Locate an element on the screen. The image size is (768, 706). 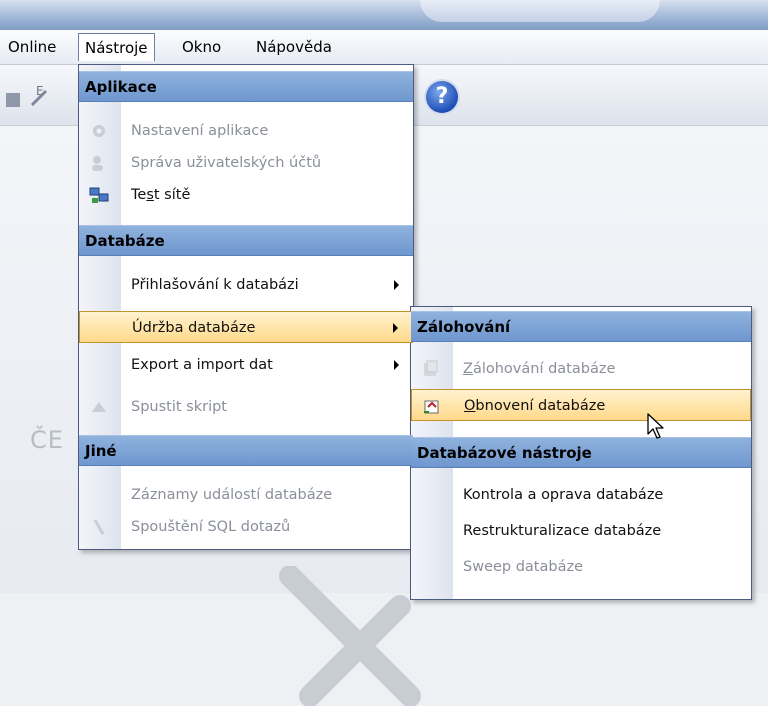
menu-item-label: Přihlašování k databázi is located at coordinates (215, 285).